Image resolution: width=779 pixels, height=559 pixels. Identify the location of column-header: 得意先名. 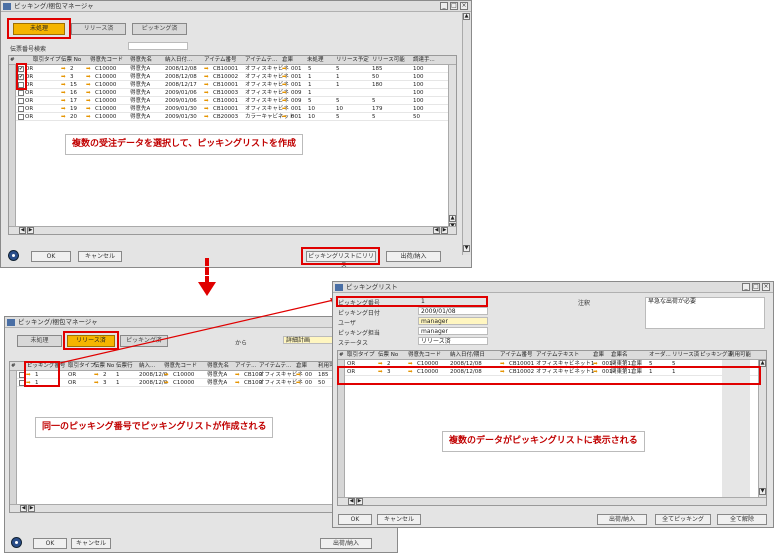
(141, 60).